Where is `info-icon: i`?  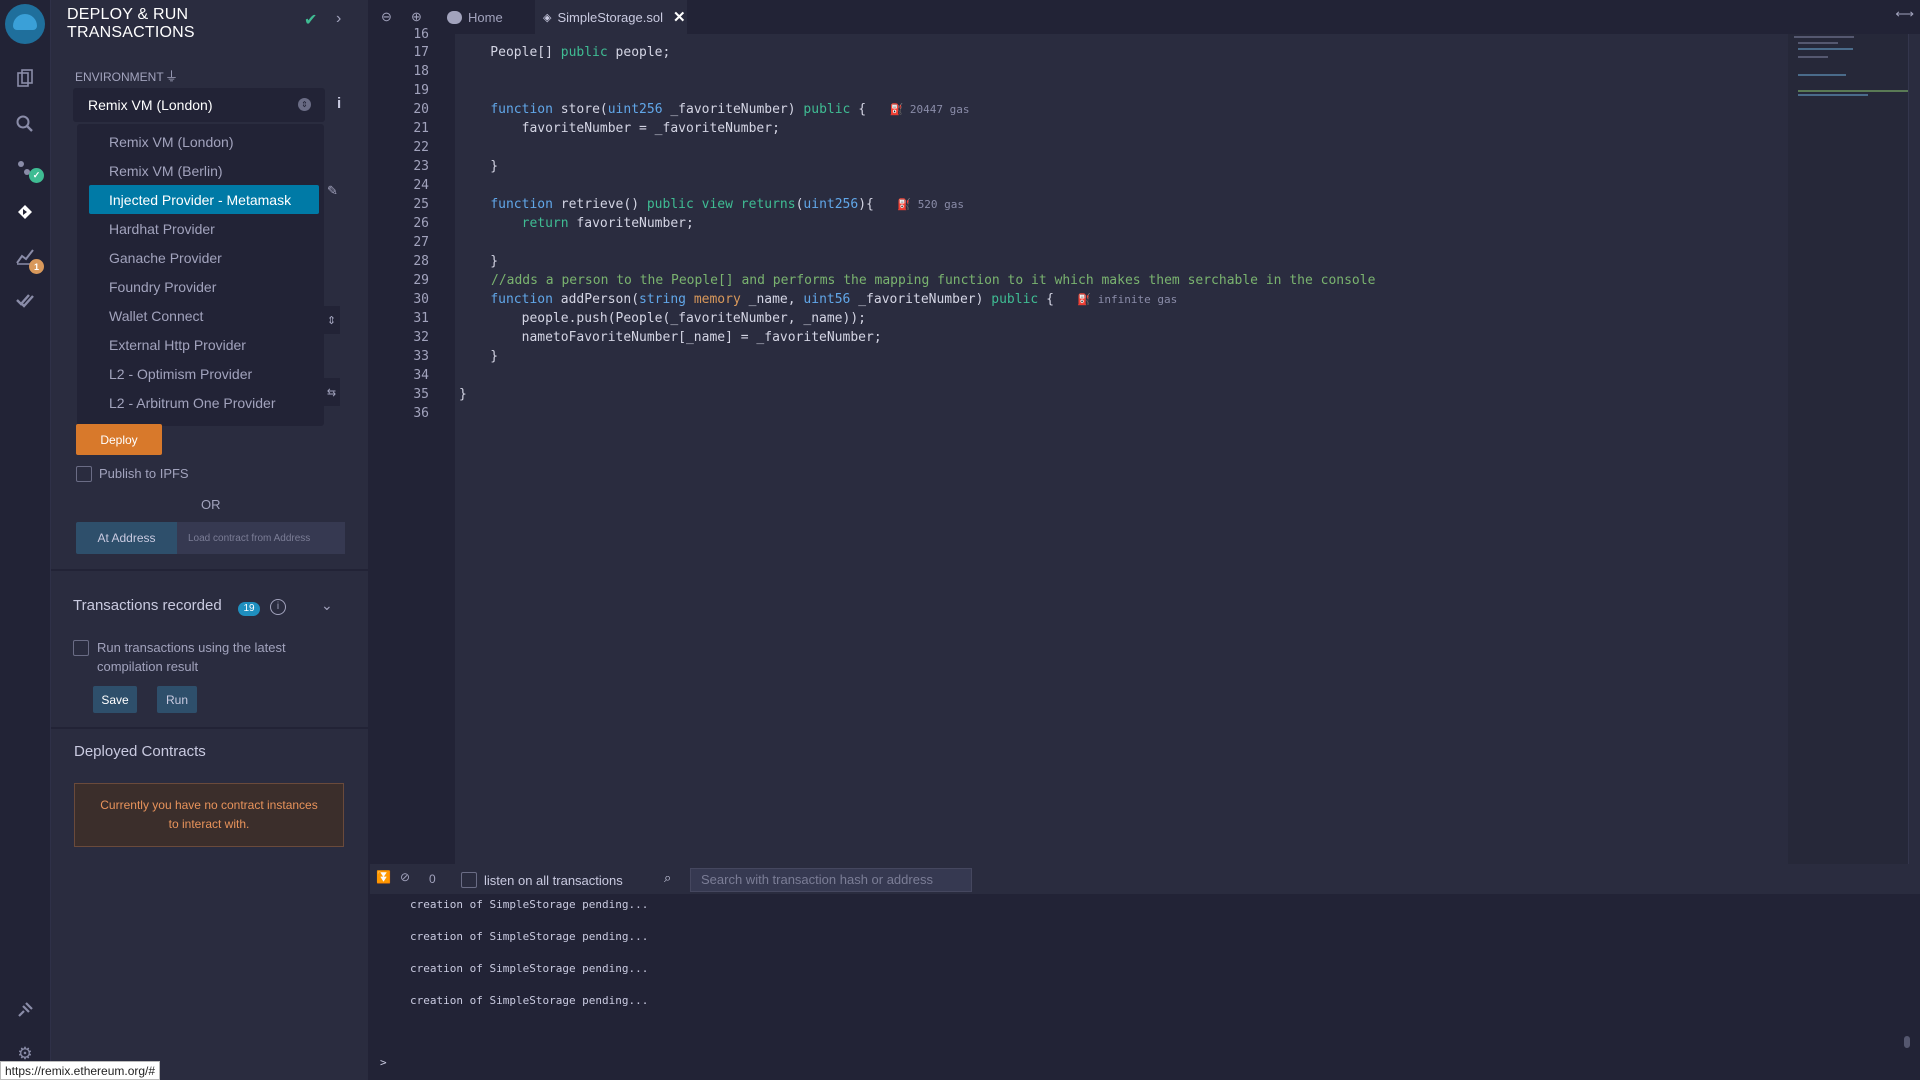
info-icon: i is located at coordinates (339, 103).